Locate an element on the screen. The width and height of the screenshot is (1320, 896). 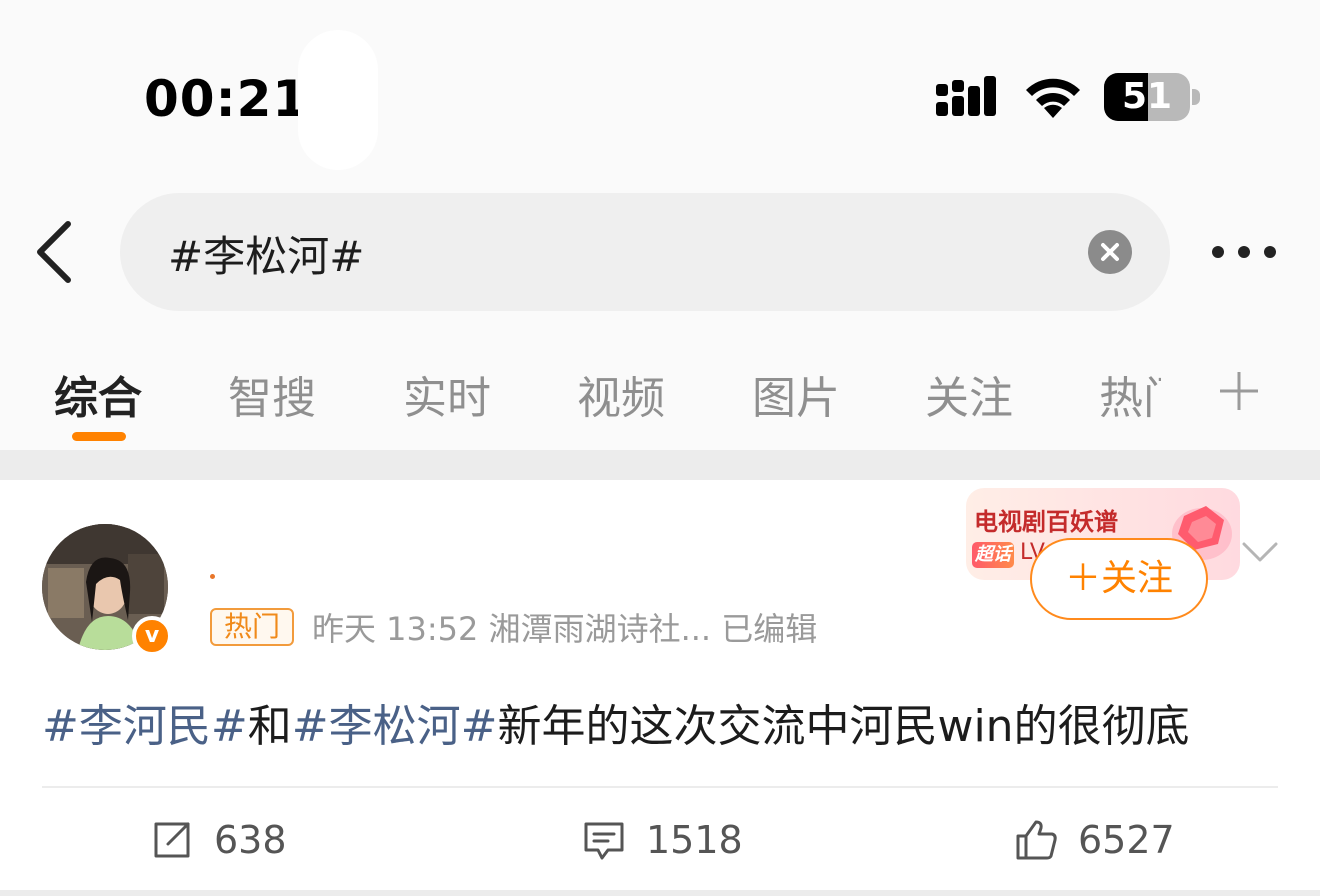
thumbs-up-icon is located at coordinates (1036, 840).